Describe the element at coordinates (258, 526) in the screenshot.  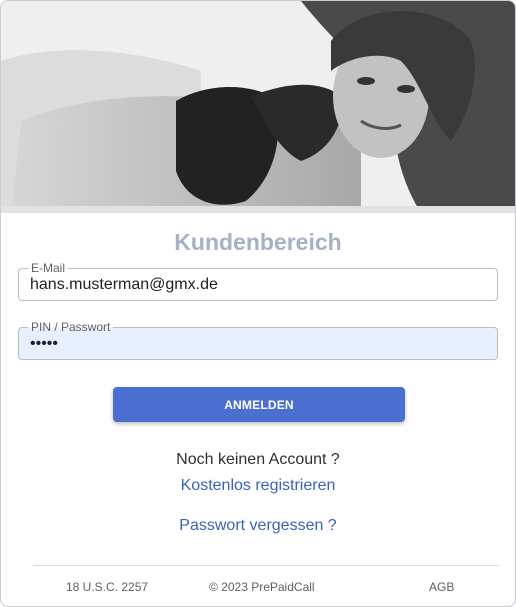
I see `forgot-password-link: Passwort vergessen ?` at that location.